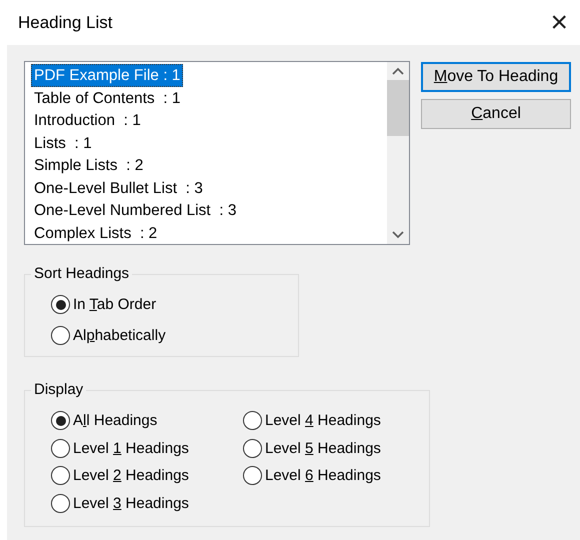  I want to click on window-title: Heading List, so click(65, 22).